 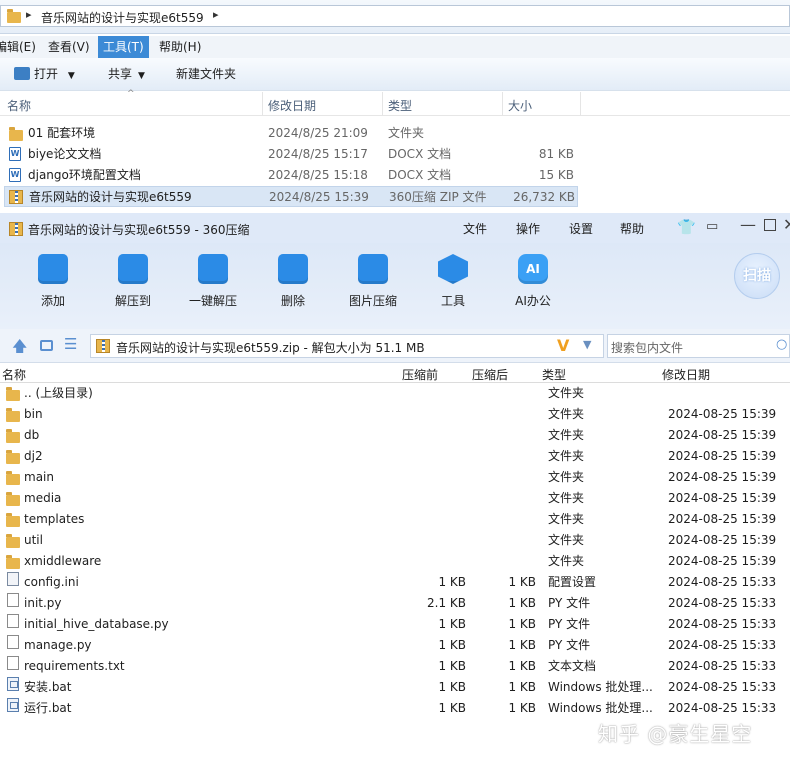 What do you see at coordinates (520, 105) in the screenshot?
I see `col-size: 大小` at bounding box center [520, 105].